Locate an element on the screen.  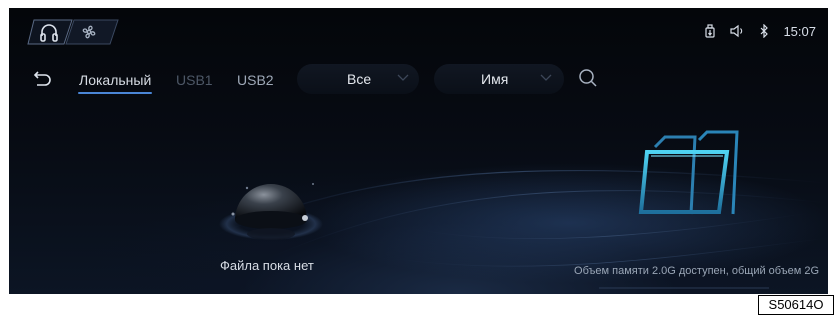
status-bar: 15:07 is located at coordinates (760, 31).